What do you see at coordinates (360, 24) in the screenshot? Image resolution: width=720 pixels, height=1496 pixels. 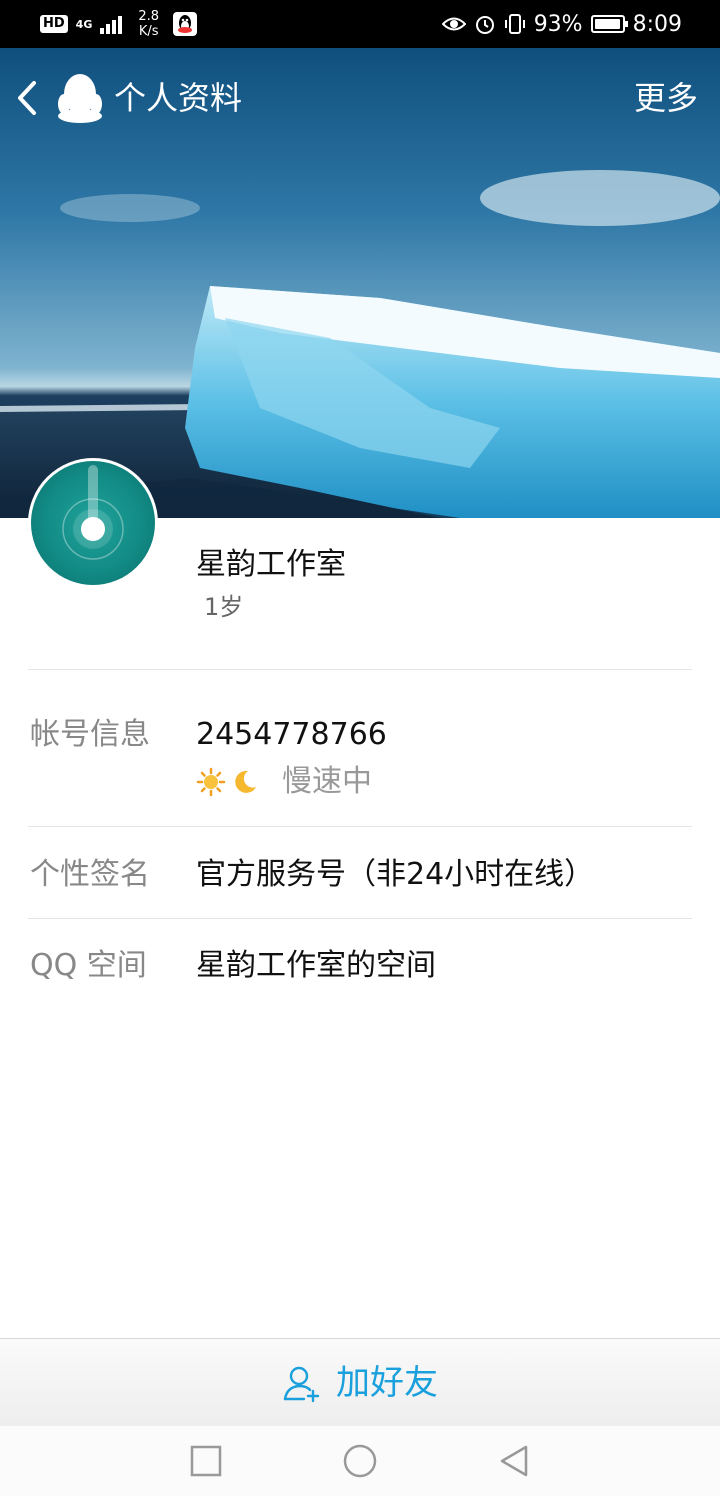 I see `status-bar: HD 4G 2.8 K/s 93% 8:09` at bounding box center [360, 24].